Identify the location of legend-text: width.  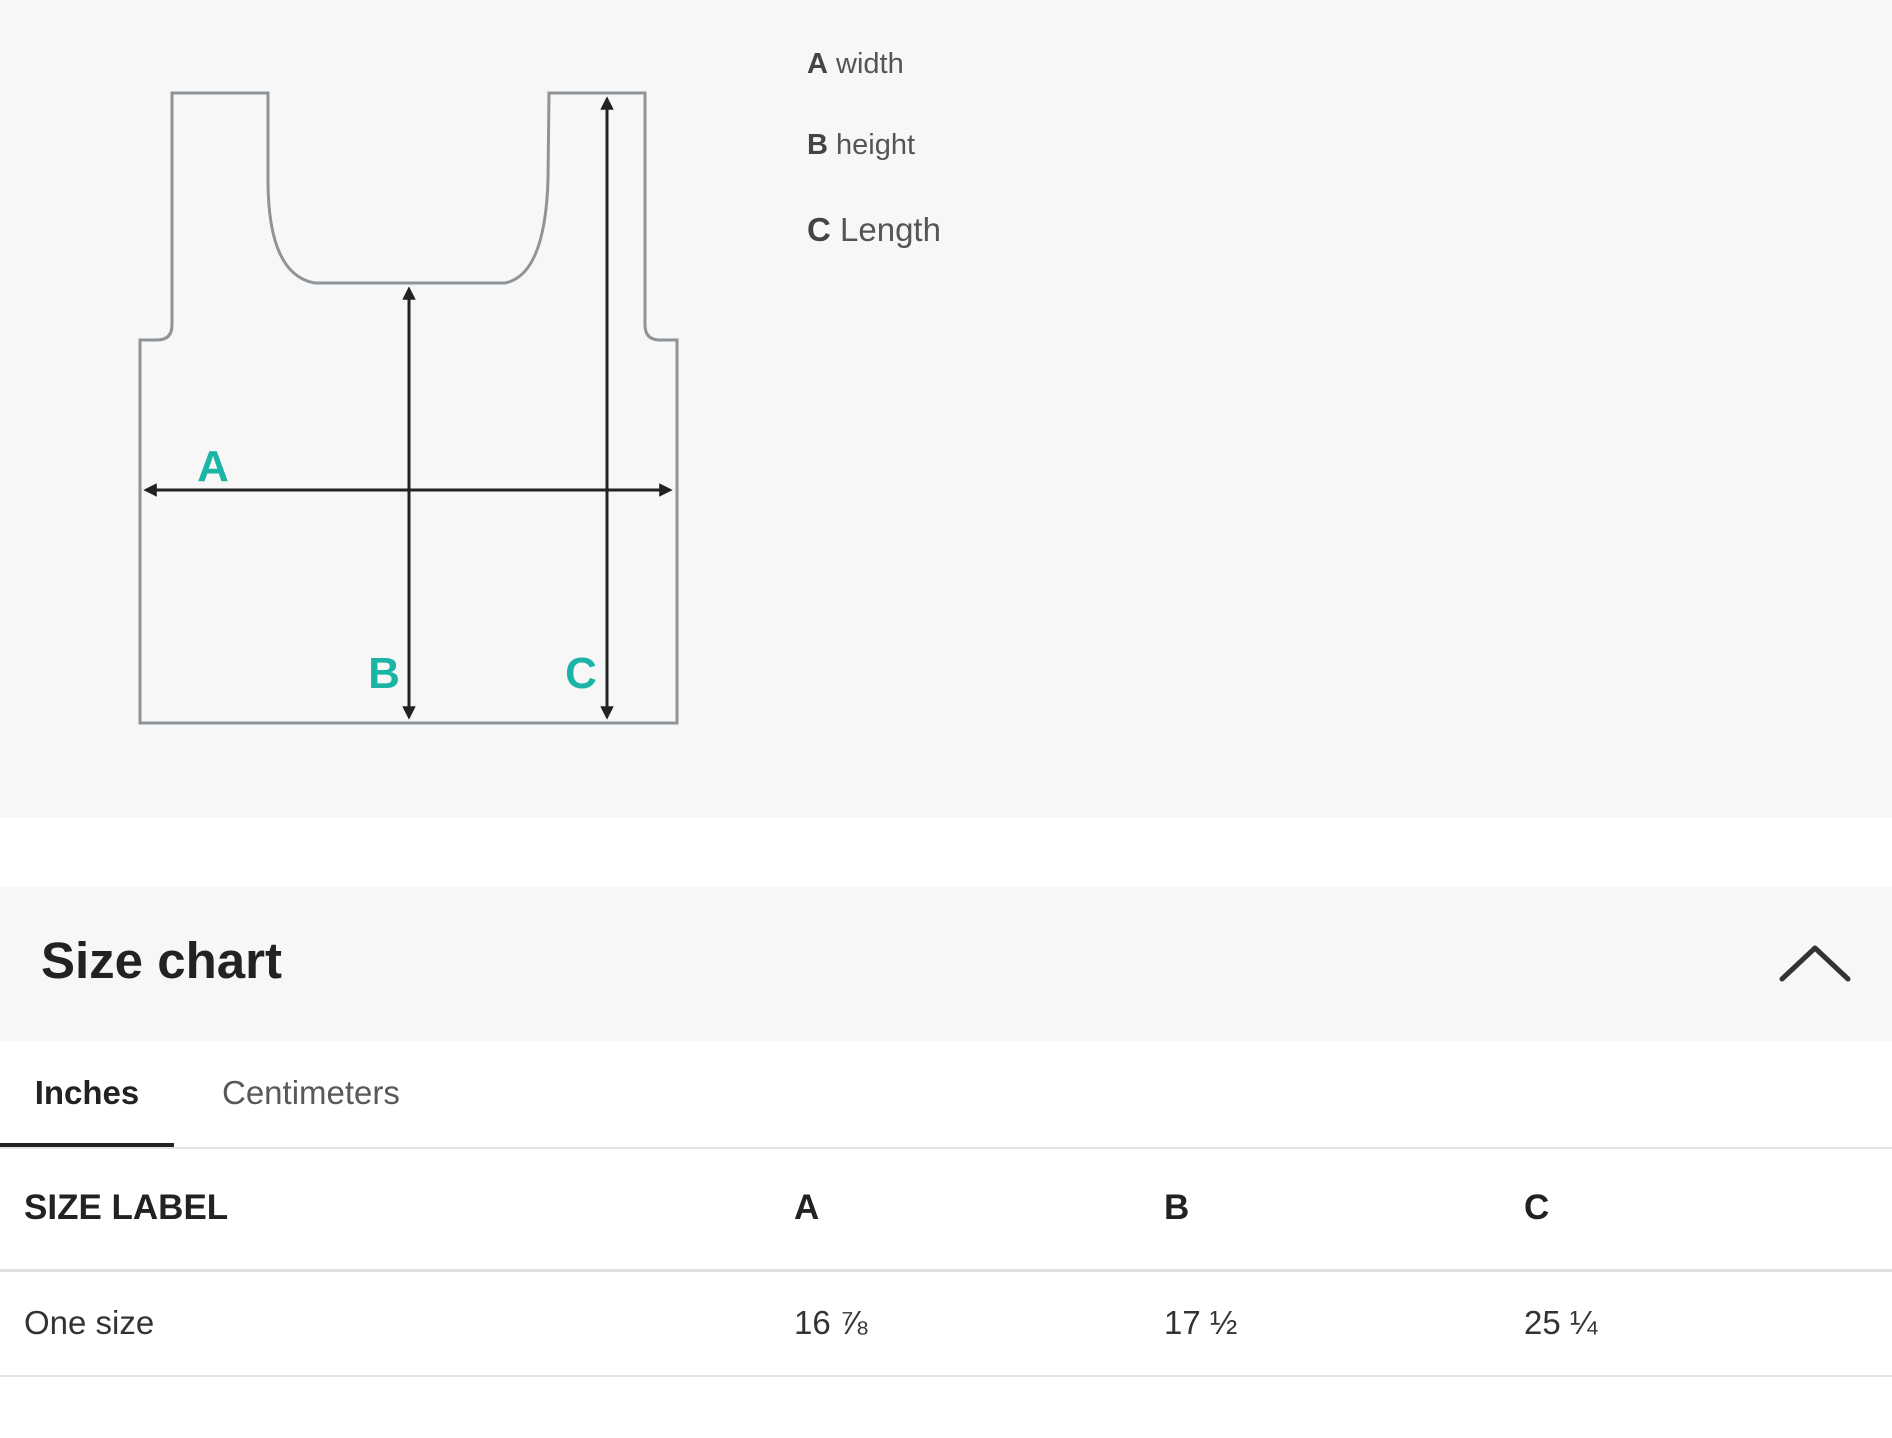
(870, 64).